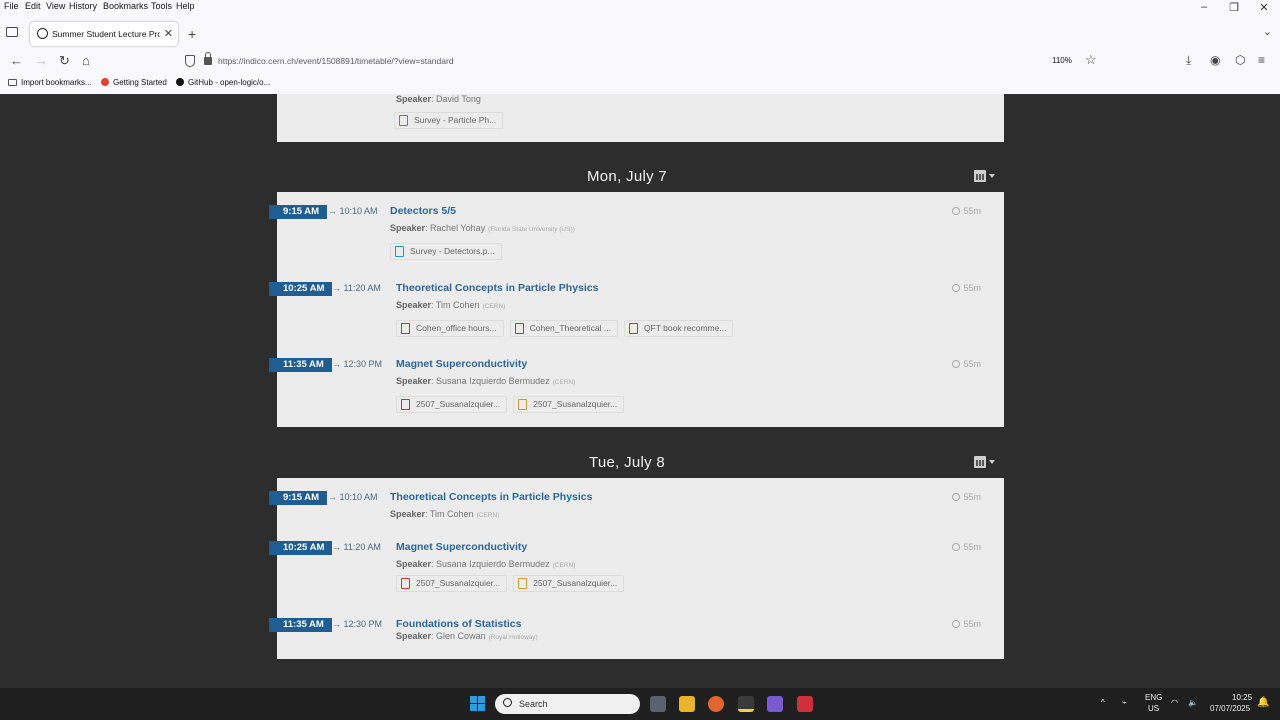  I want to click on end-time: → 12:30 PM, so click(357, 624).